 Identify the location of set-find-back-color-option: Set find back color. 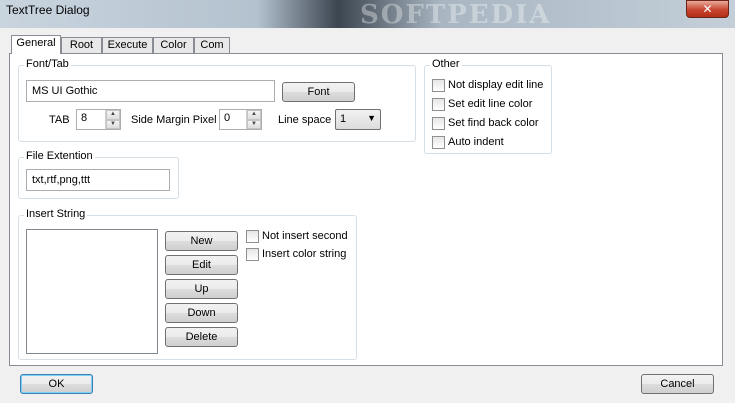
(491, 124).